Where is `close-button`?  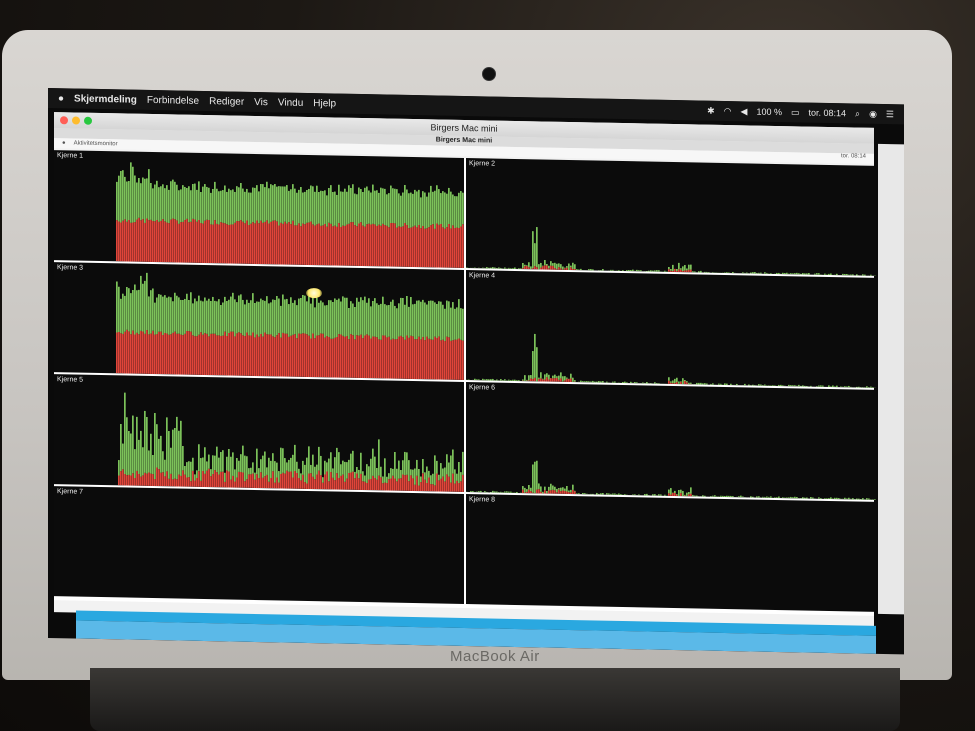
close-button is located at coordinates (64, 120).